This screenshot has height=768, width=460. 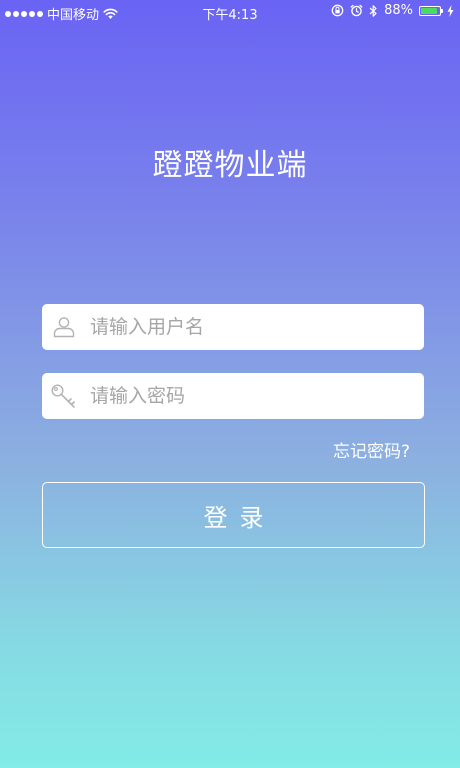 I want to click on charging-bolt-icon, so click(x=450, y=10).